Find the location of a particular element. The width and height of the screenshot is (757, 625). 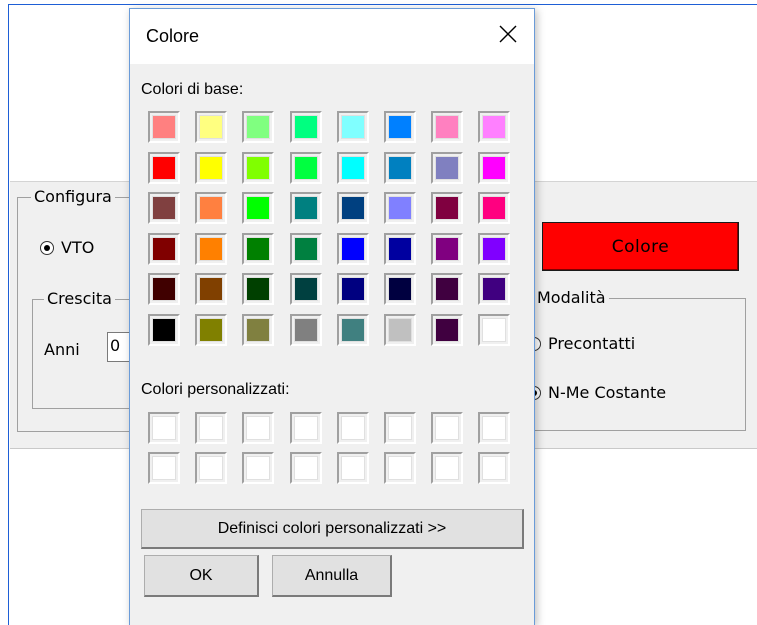

radio-nme-label: N-Me Costante is located at coordinates (607, 392).